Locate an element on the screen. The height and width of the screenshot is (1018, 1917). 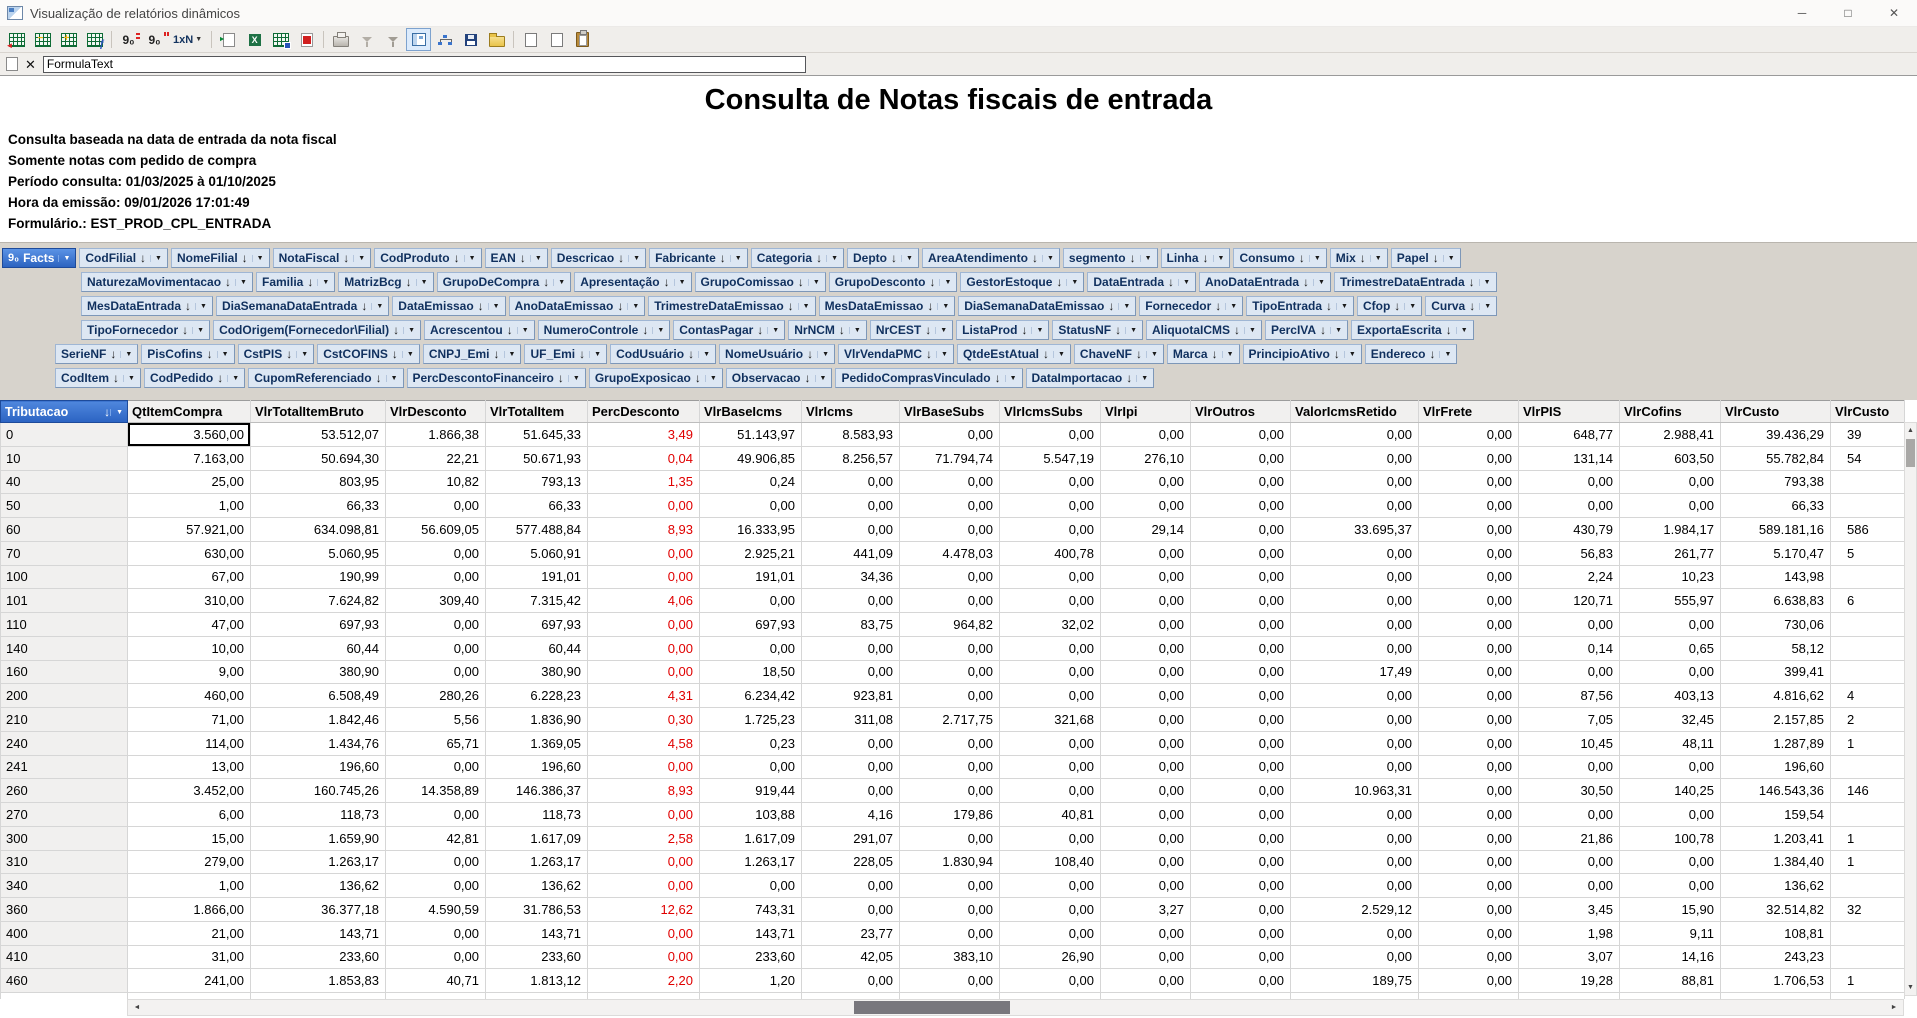
cell: 21,00 is located at coordinates (189, 933).